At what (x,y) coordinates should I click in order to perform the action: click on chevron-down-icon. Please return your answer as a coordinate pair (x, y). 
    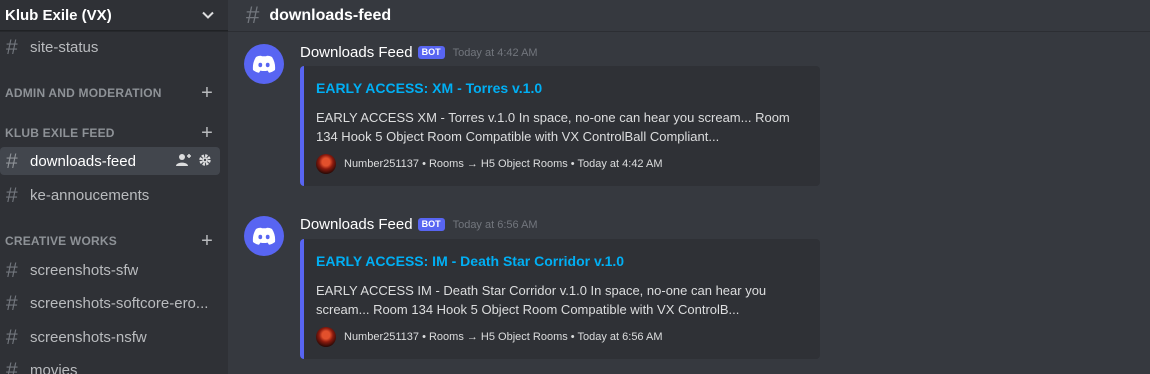
    Looking at the image, I should click on (208, 15).